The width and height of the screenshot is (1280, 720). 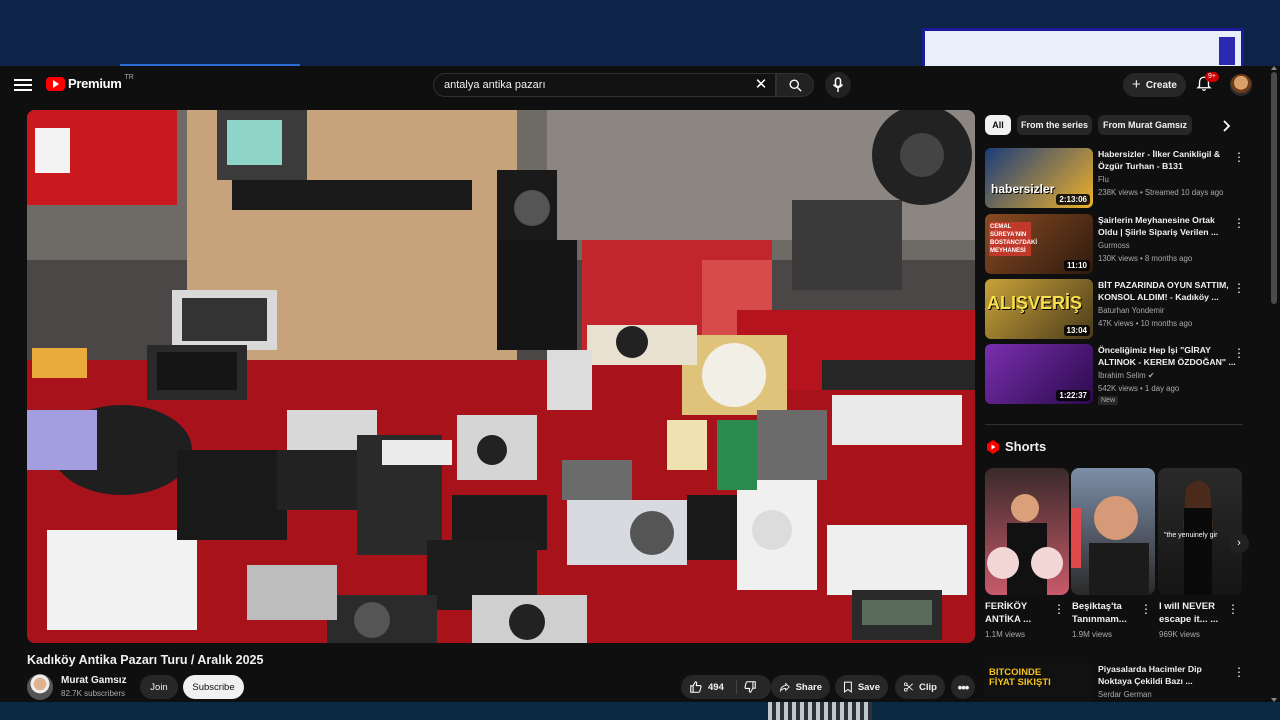 What do you see at coordinates (808, 687) in the screenshot?
I see `share-label: Share` at bounding box center [808, 687].